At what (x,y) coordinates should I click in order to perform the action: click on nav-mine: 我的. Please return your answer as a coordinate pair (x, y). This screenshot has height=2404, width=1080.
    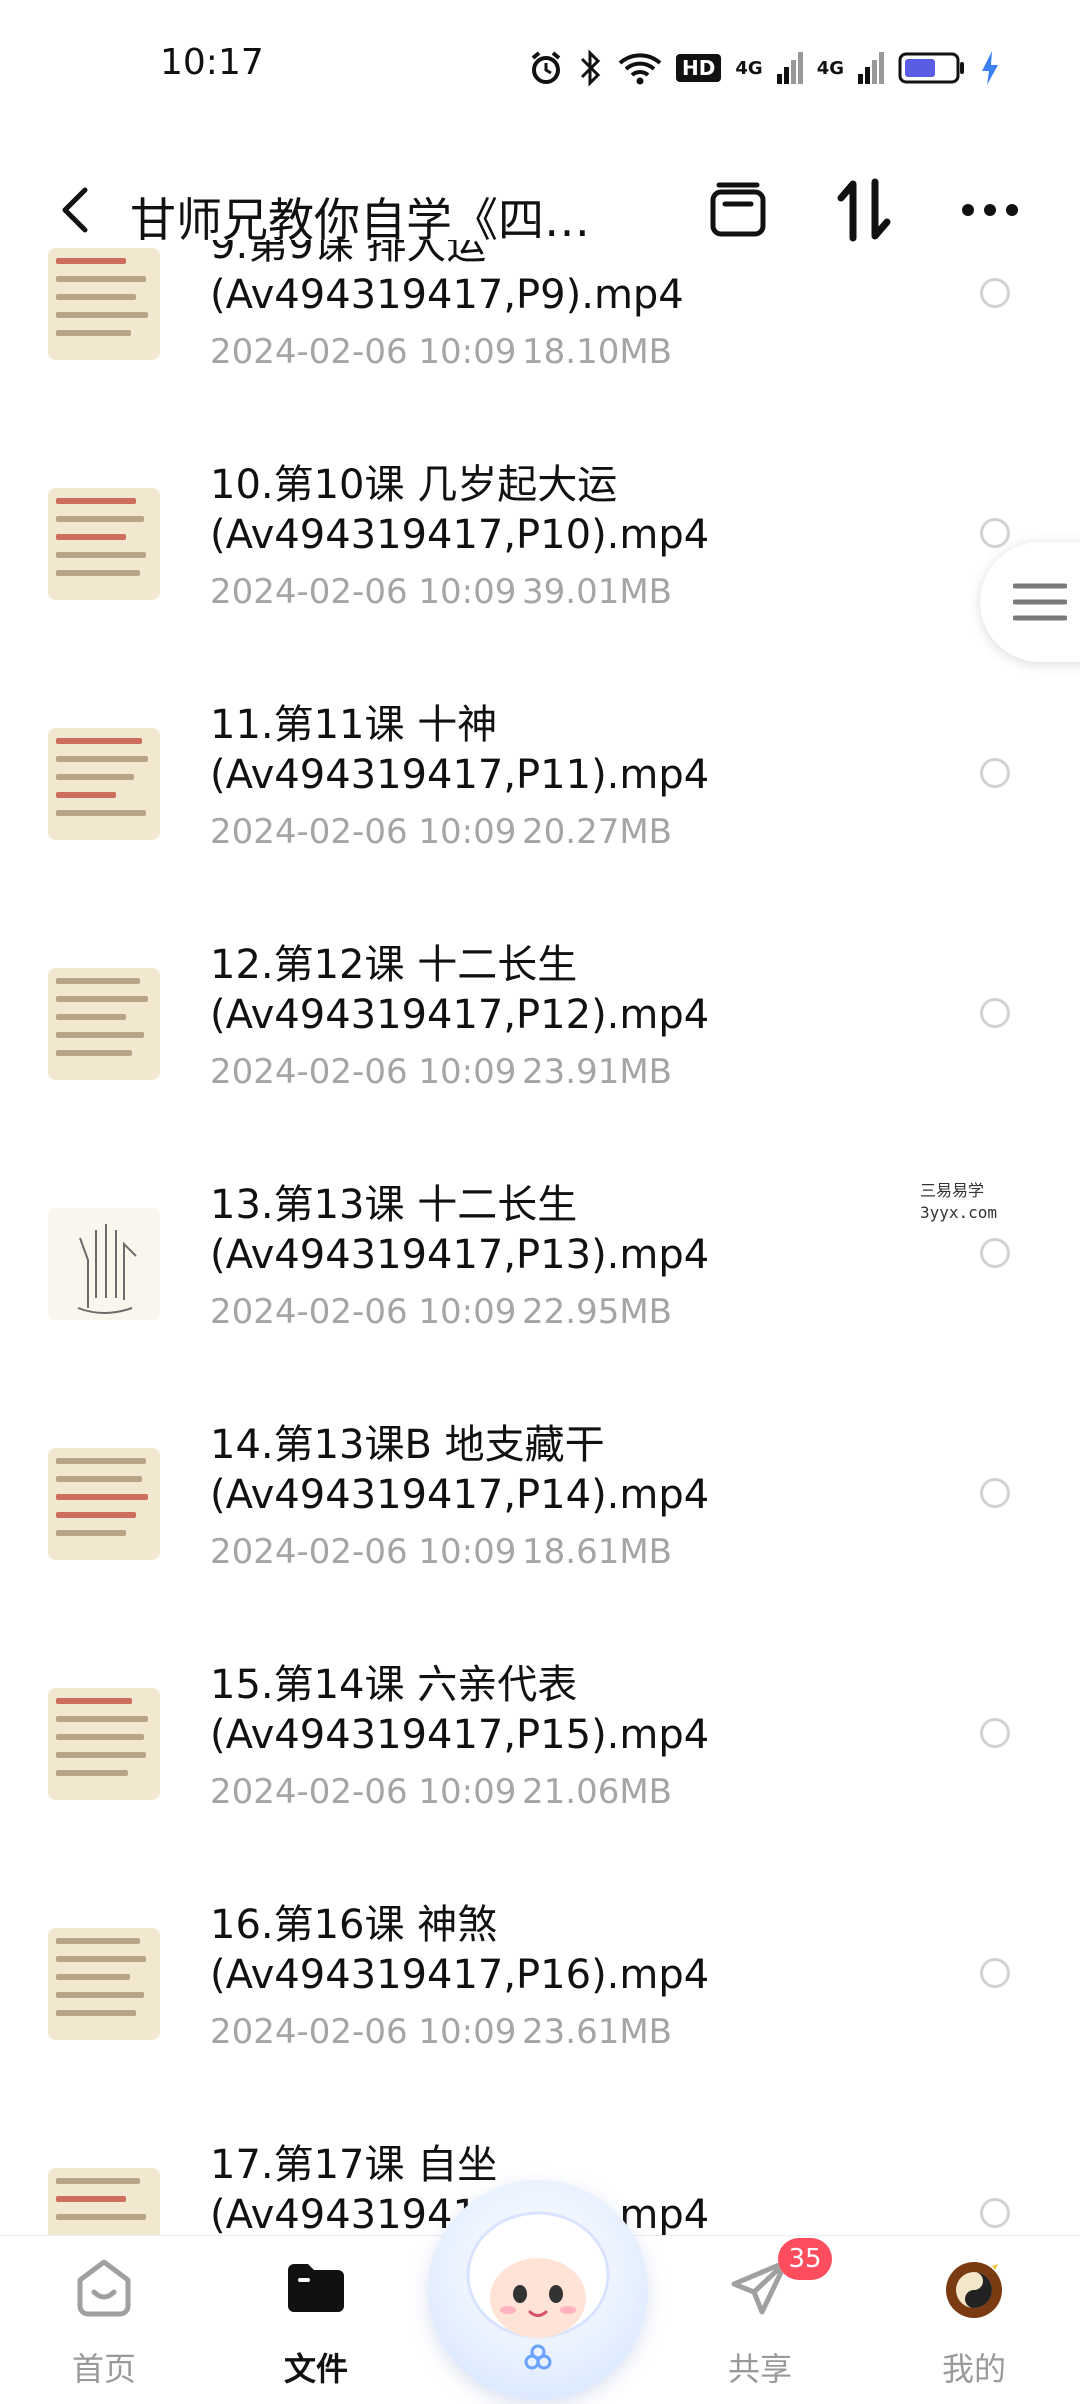
    Looking at the image, I should click on (974, 2318).